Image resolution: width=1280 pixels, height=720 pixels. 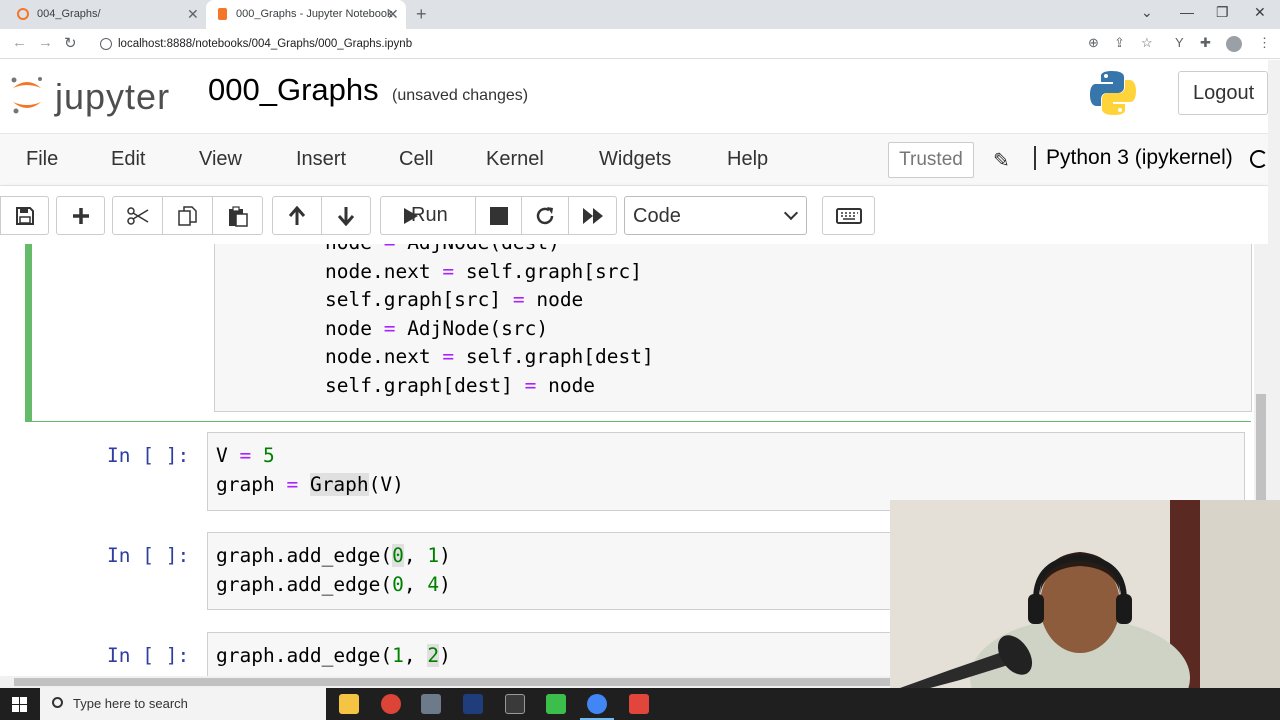 I want to click on taskbar-search-box: Type here to search, so click(x=183, y=704).